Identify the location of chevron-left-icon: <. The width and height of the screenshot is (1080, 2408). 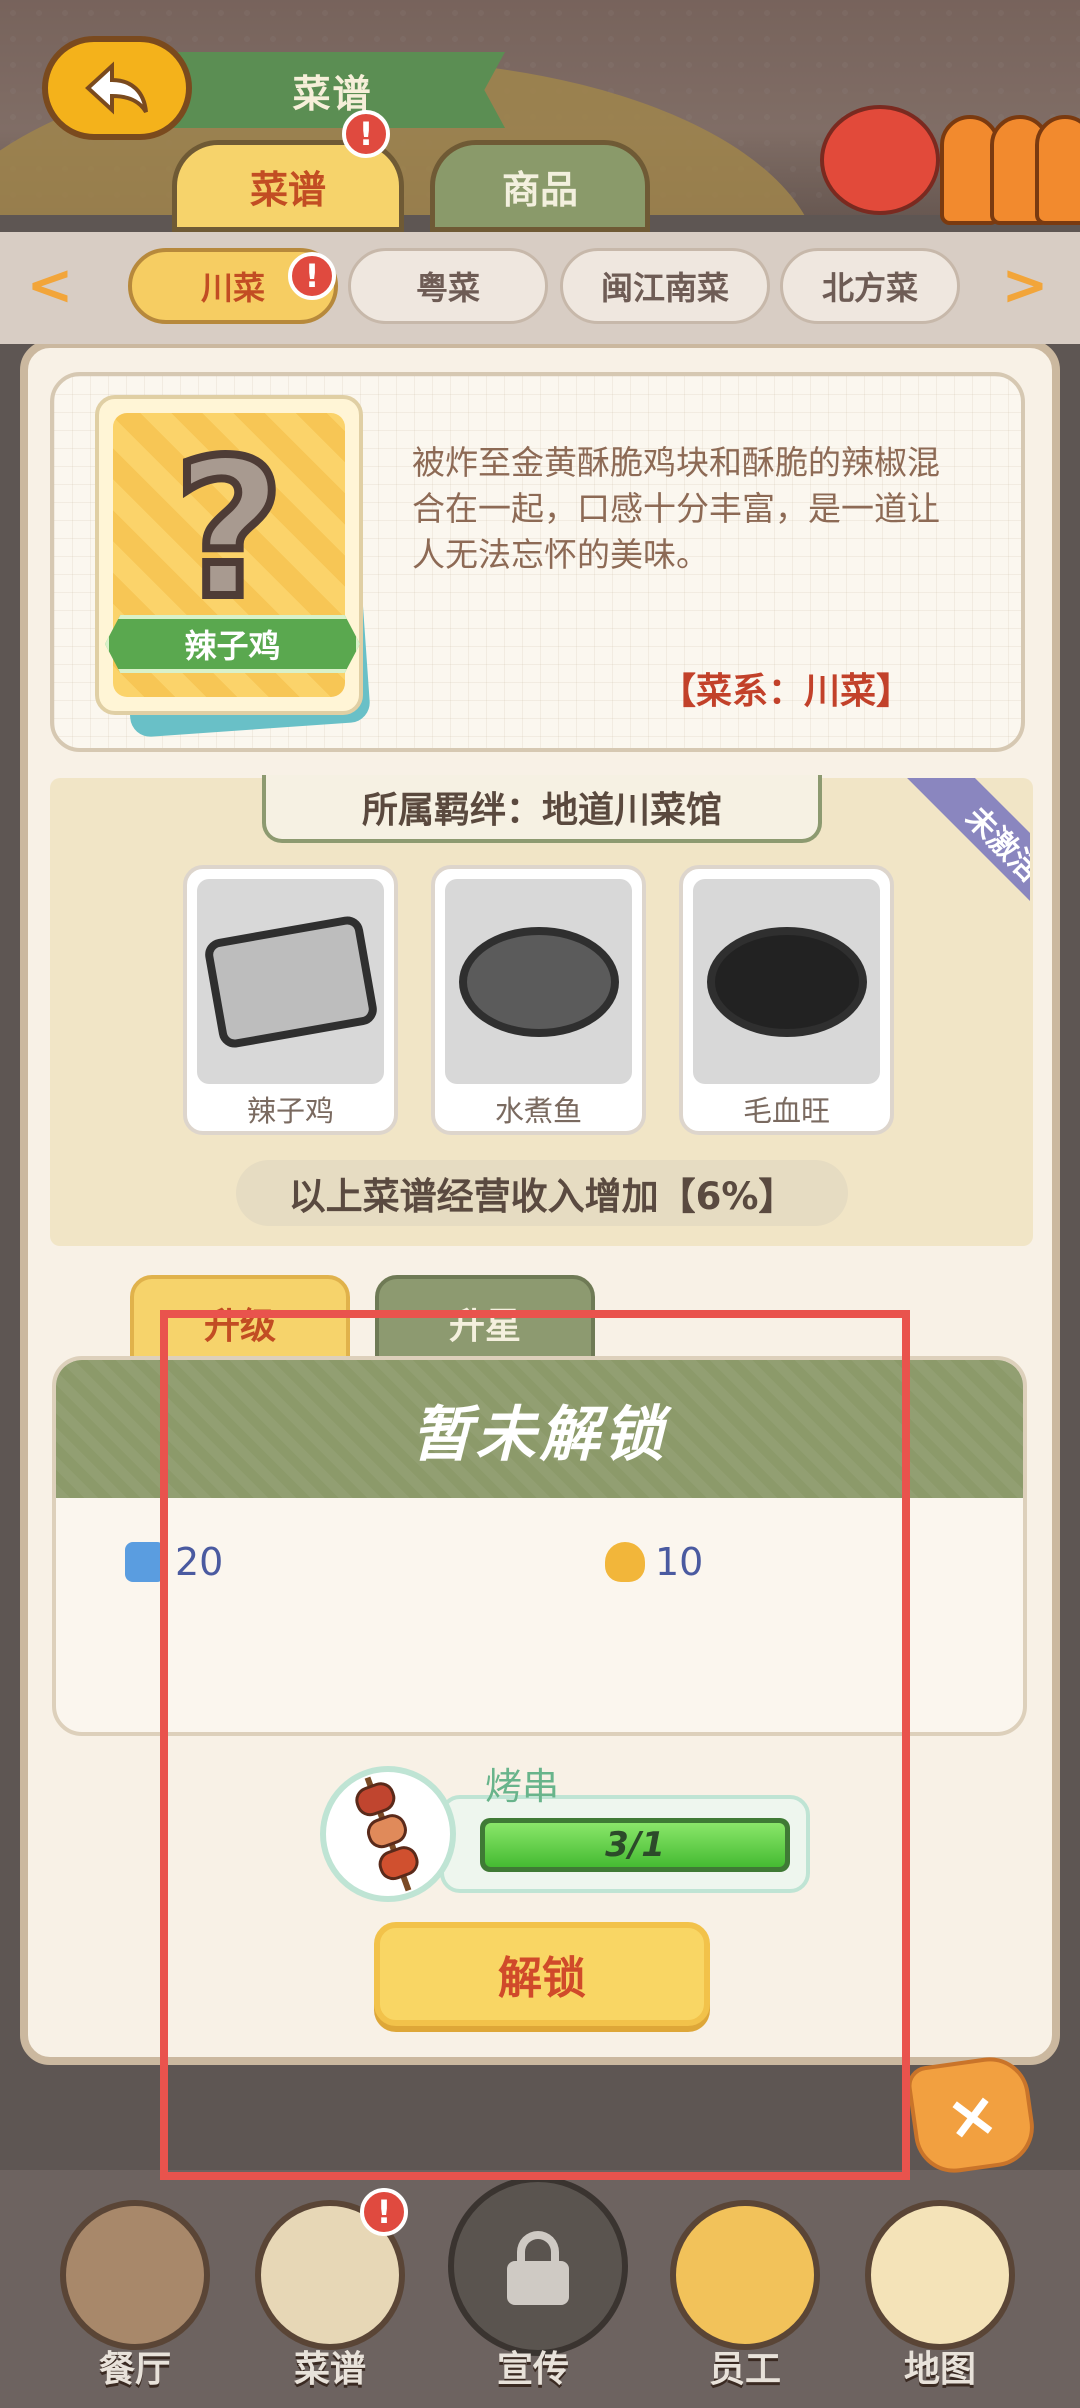
(50, 285).